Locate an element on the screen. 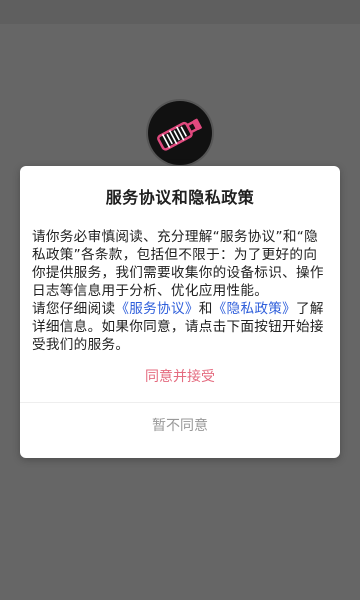 This screenshot has width=360, height=600. service-agreement-link: 《服务协议》 is located at coordinates (156, 309).